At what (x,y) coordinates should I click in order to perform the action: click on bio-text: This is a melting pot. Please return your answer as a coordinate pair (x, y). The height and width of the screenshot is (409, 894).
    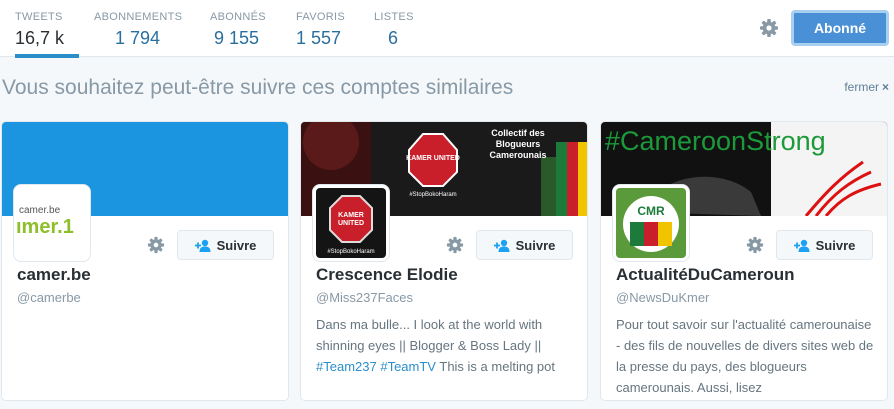
    Looking at the image, I should click on (497, 366).